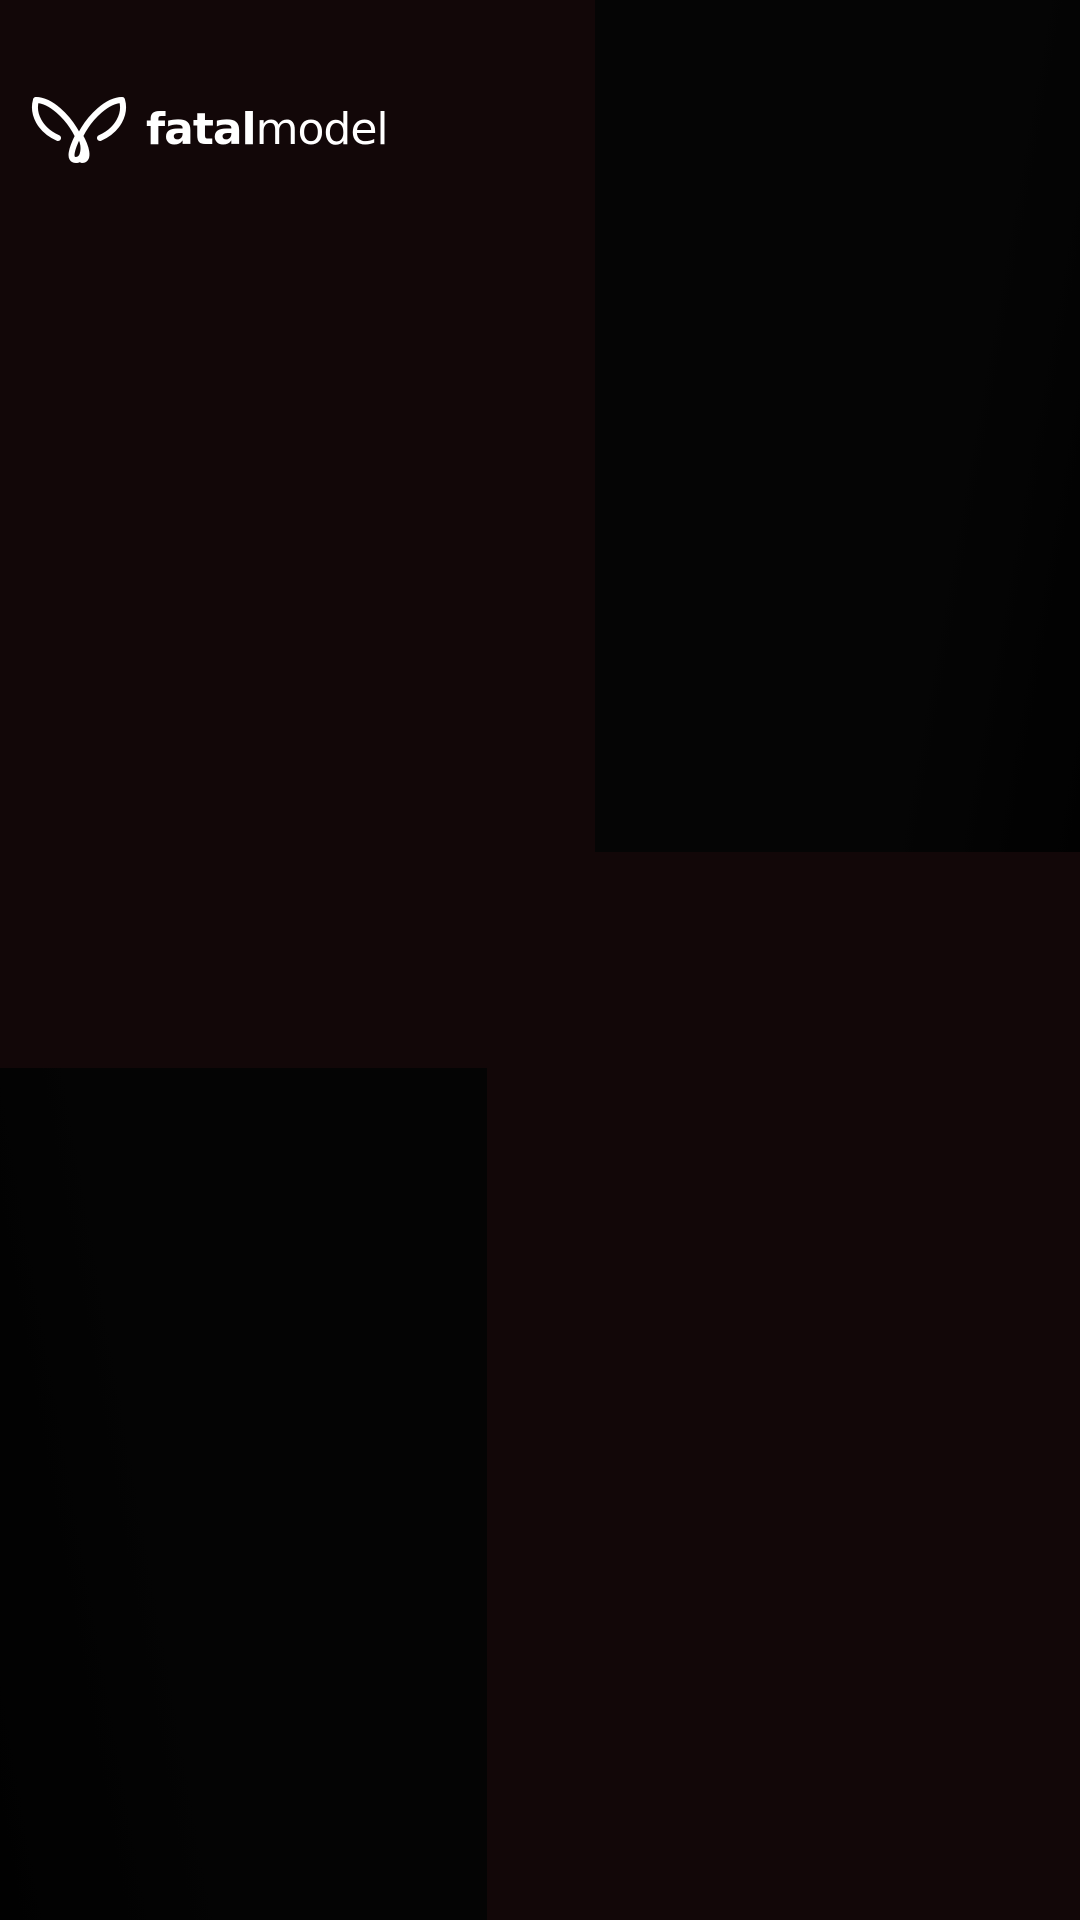  Describe the element at coordinates (201, 129) in the screenshot. I see `brand-name-bold: fatal` at that location.